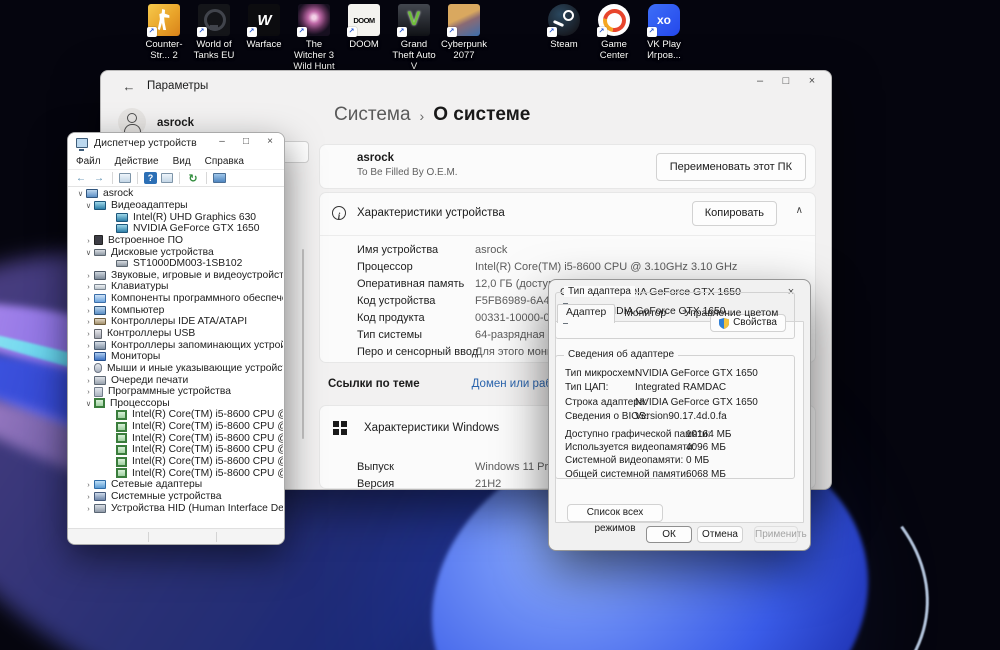  Describe the element at coordinates (167, 178) in the screenshot. I see `list-view-icon` at that location.